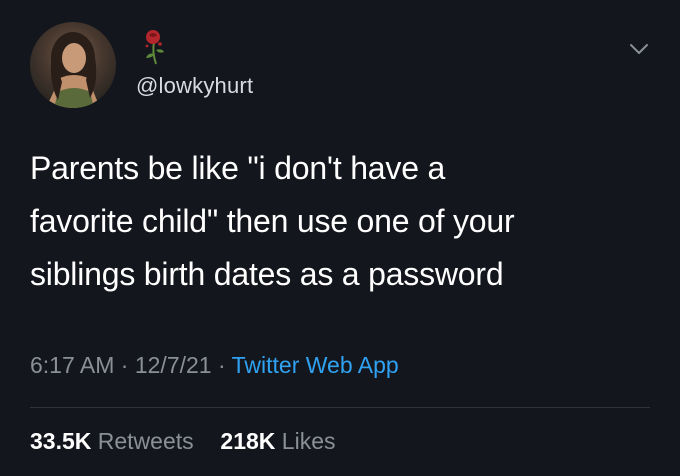  Describe the element at coordinates (248, 441) in the screenshot. I see `likes-count: 218K` at that location.